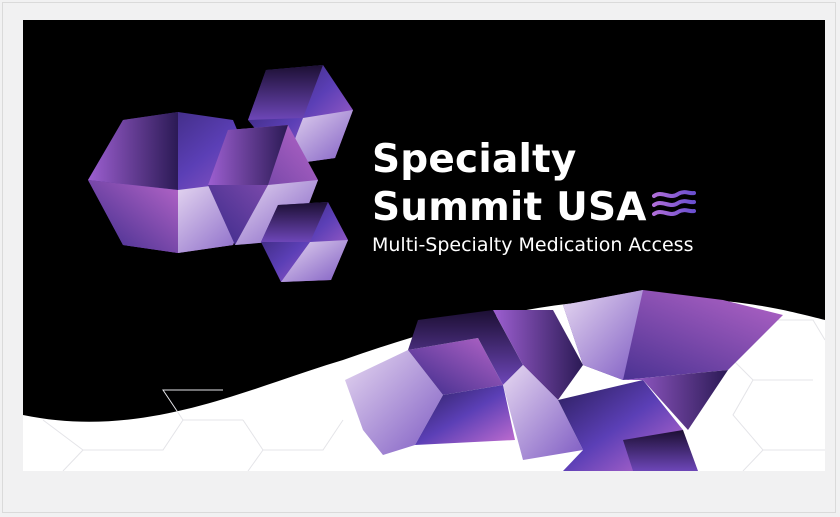  What do you see at coordinates (474, 159) in the screenshot?
I see `banner-title-line-1: Specialty` at bounding box center [474, 159].